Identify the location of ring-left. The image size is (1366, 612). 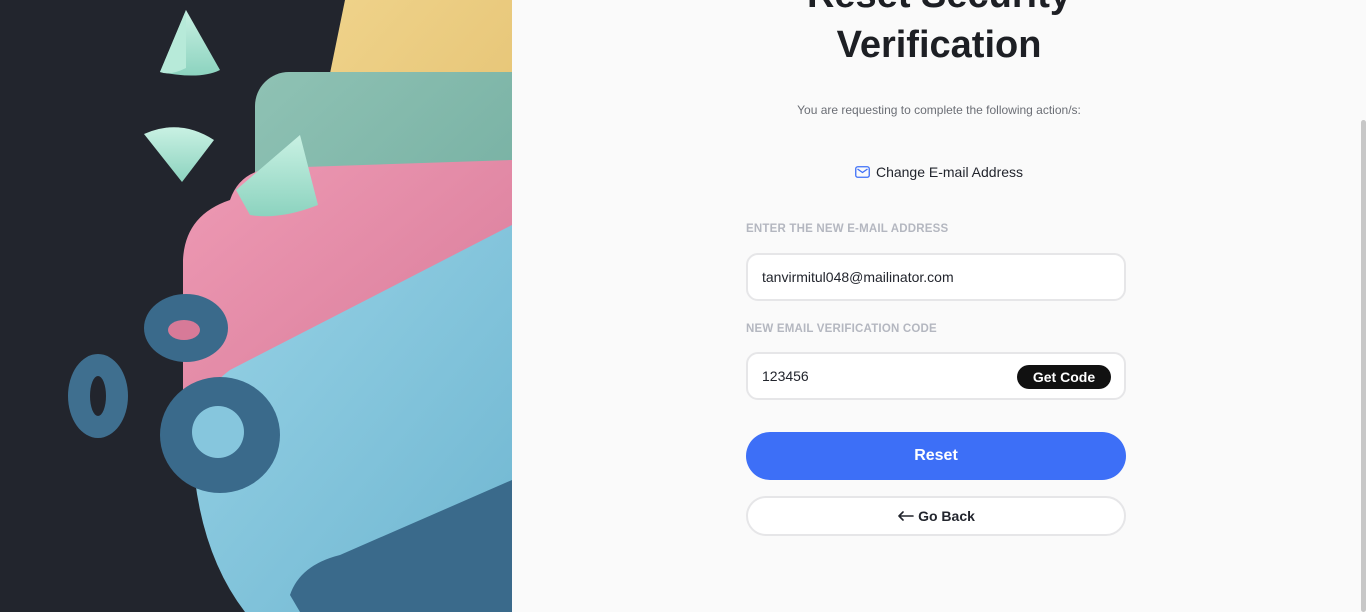
(98, 396).